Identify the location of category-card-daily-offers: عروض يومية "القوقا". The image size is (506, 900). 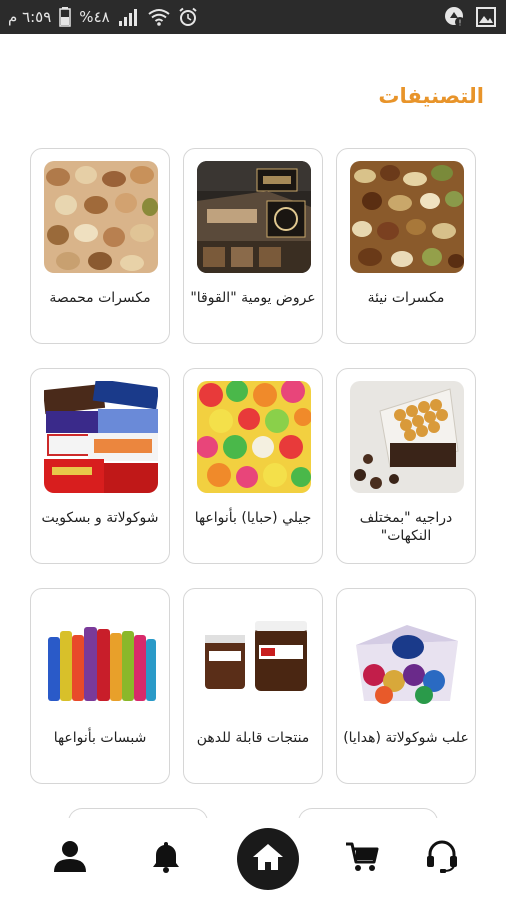
(253, 246).